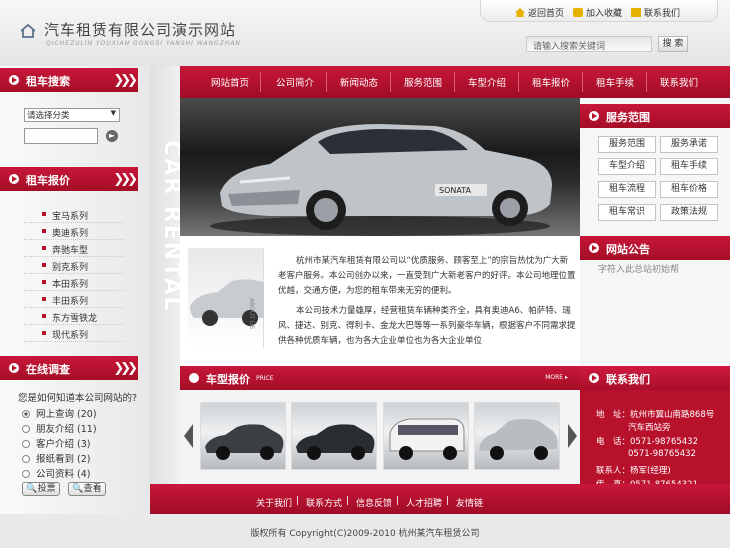 The height and width of the screenshot is (548, 730). Describe the element at coordinates (113, 113) in the screenshot. I see `chevron-down-icon: ▼` at that location.